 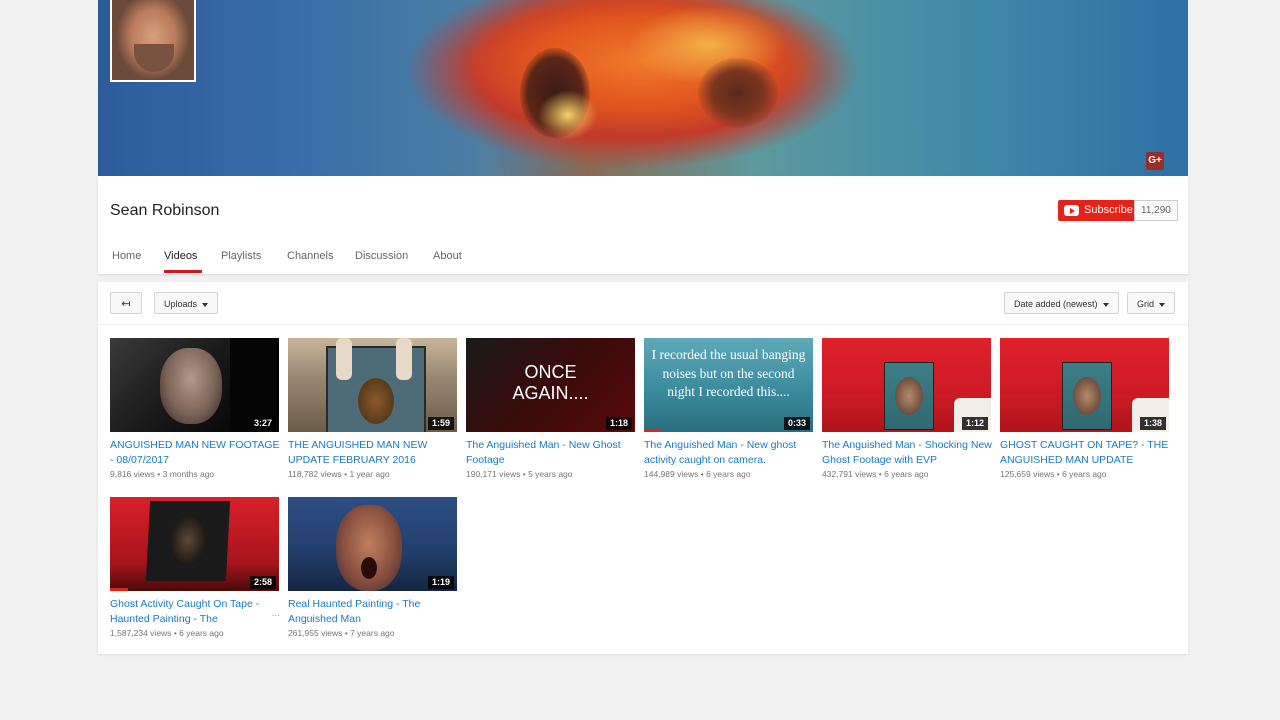 What do you see at coordinates (339, 474) in the screenshot?
I see `video-meta: 118,782 views • 1 year ago` at bounding box center [339, 474].